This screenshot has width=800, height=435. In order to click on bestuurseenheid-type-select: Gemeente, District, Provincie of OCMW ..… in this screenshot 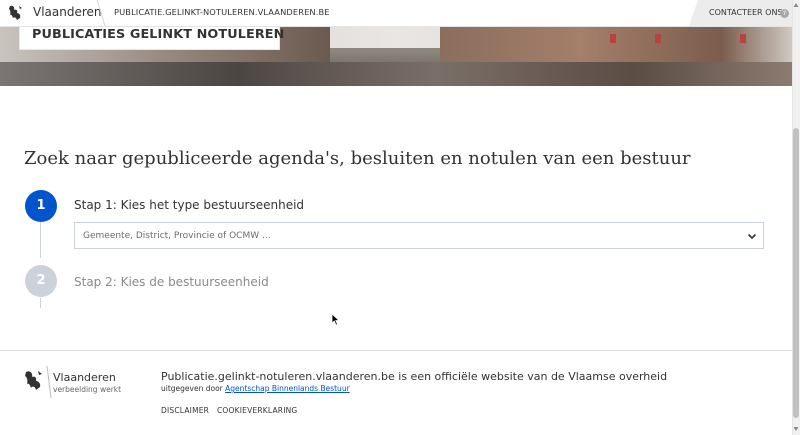, I will do `click(419, 235)`.